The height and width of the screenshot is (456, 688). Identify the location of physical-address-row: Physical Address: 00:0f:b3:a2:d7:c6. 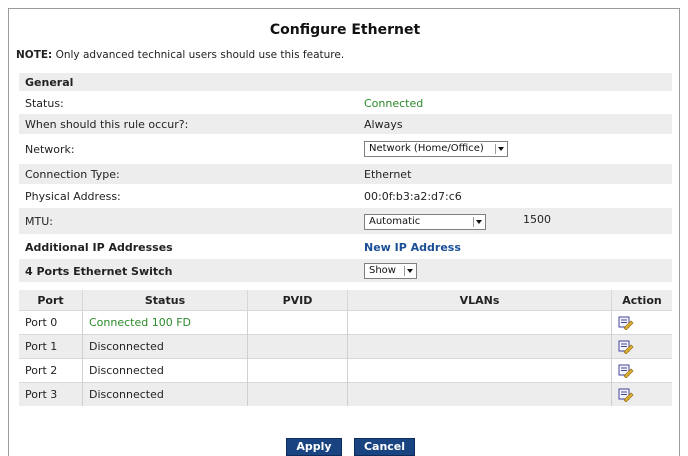
(345, 196).